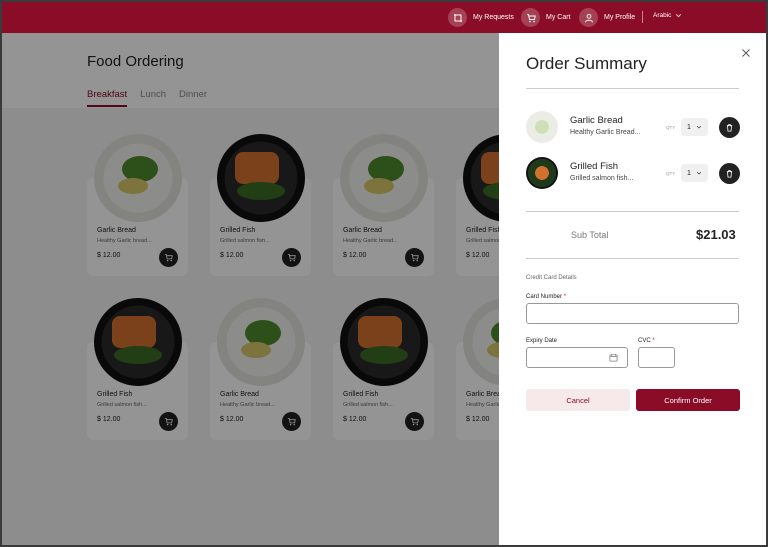 Image resolution: width=768 pixels, height=547 pixels. I want to click on calendar-icon, so click(613, 357).